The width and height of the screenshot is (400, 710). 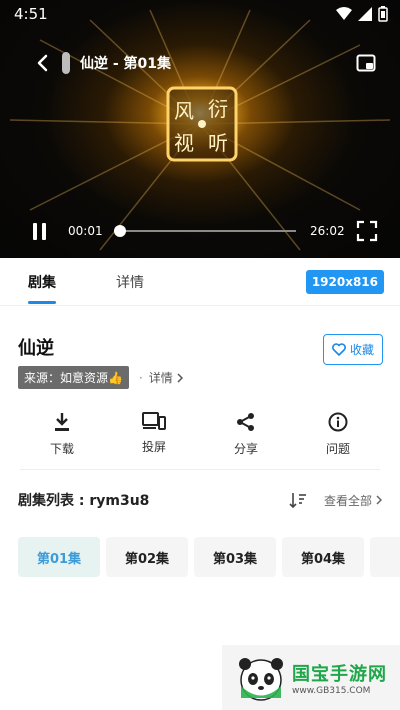 I want to click on tab-episodes: 剧集, so click(x=42, y=282).